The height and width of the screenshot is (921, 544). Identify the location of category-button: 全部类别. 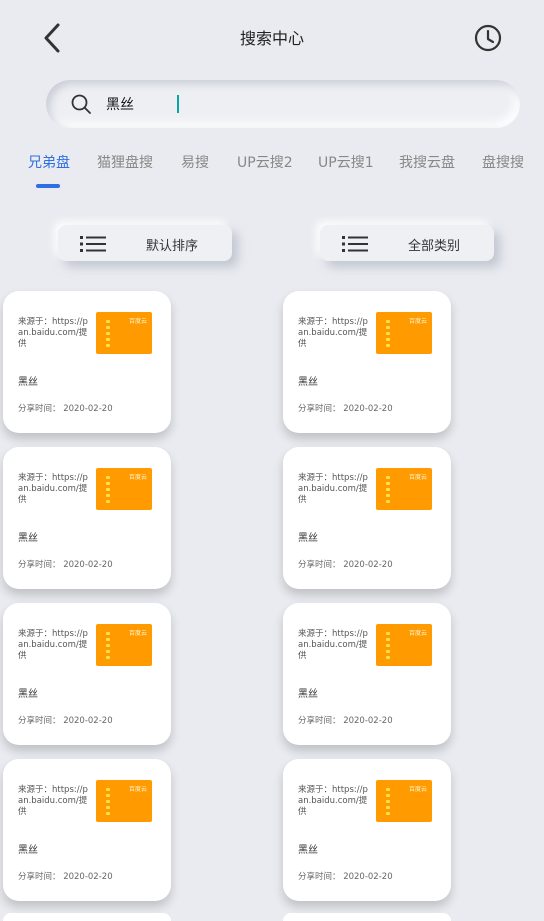
(407, 243).